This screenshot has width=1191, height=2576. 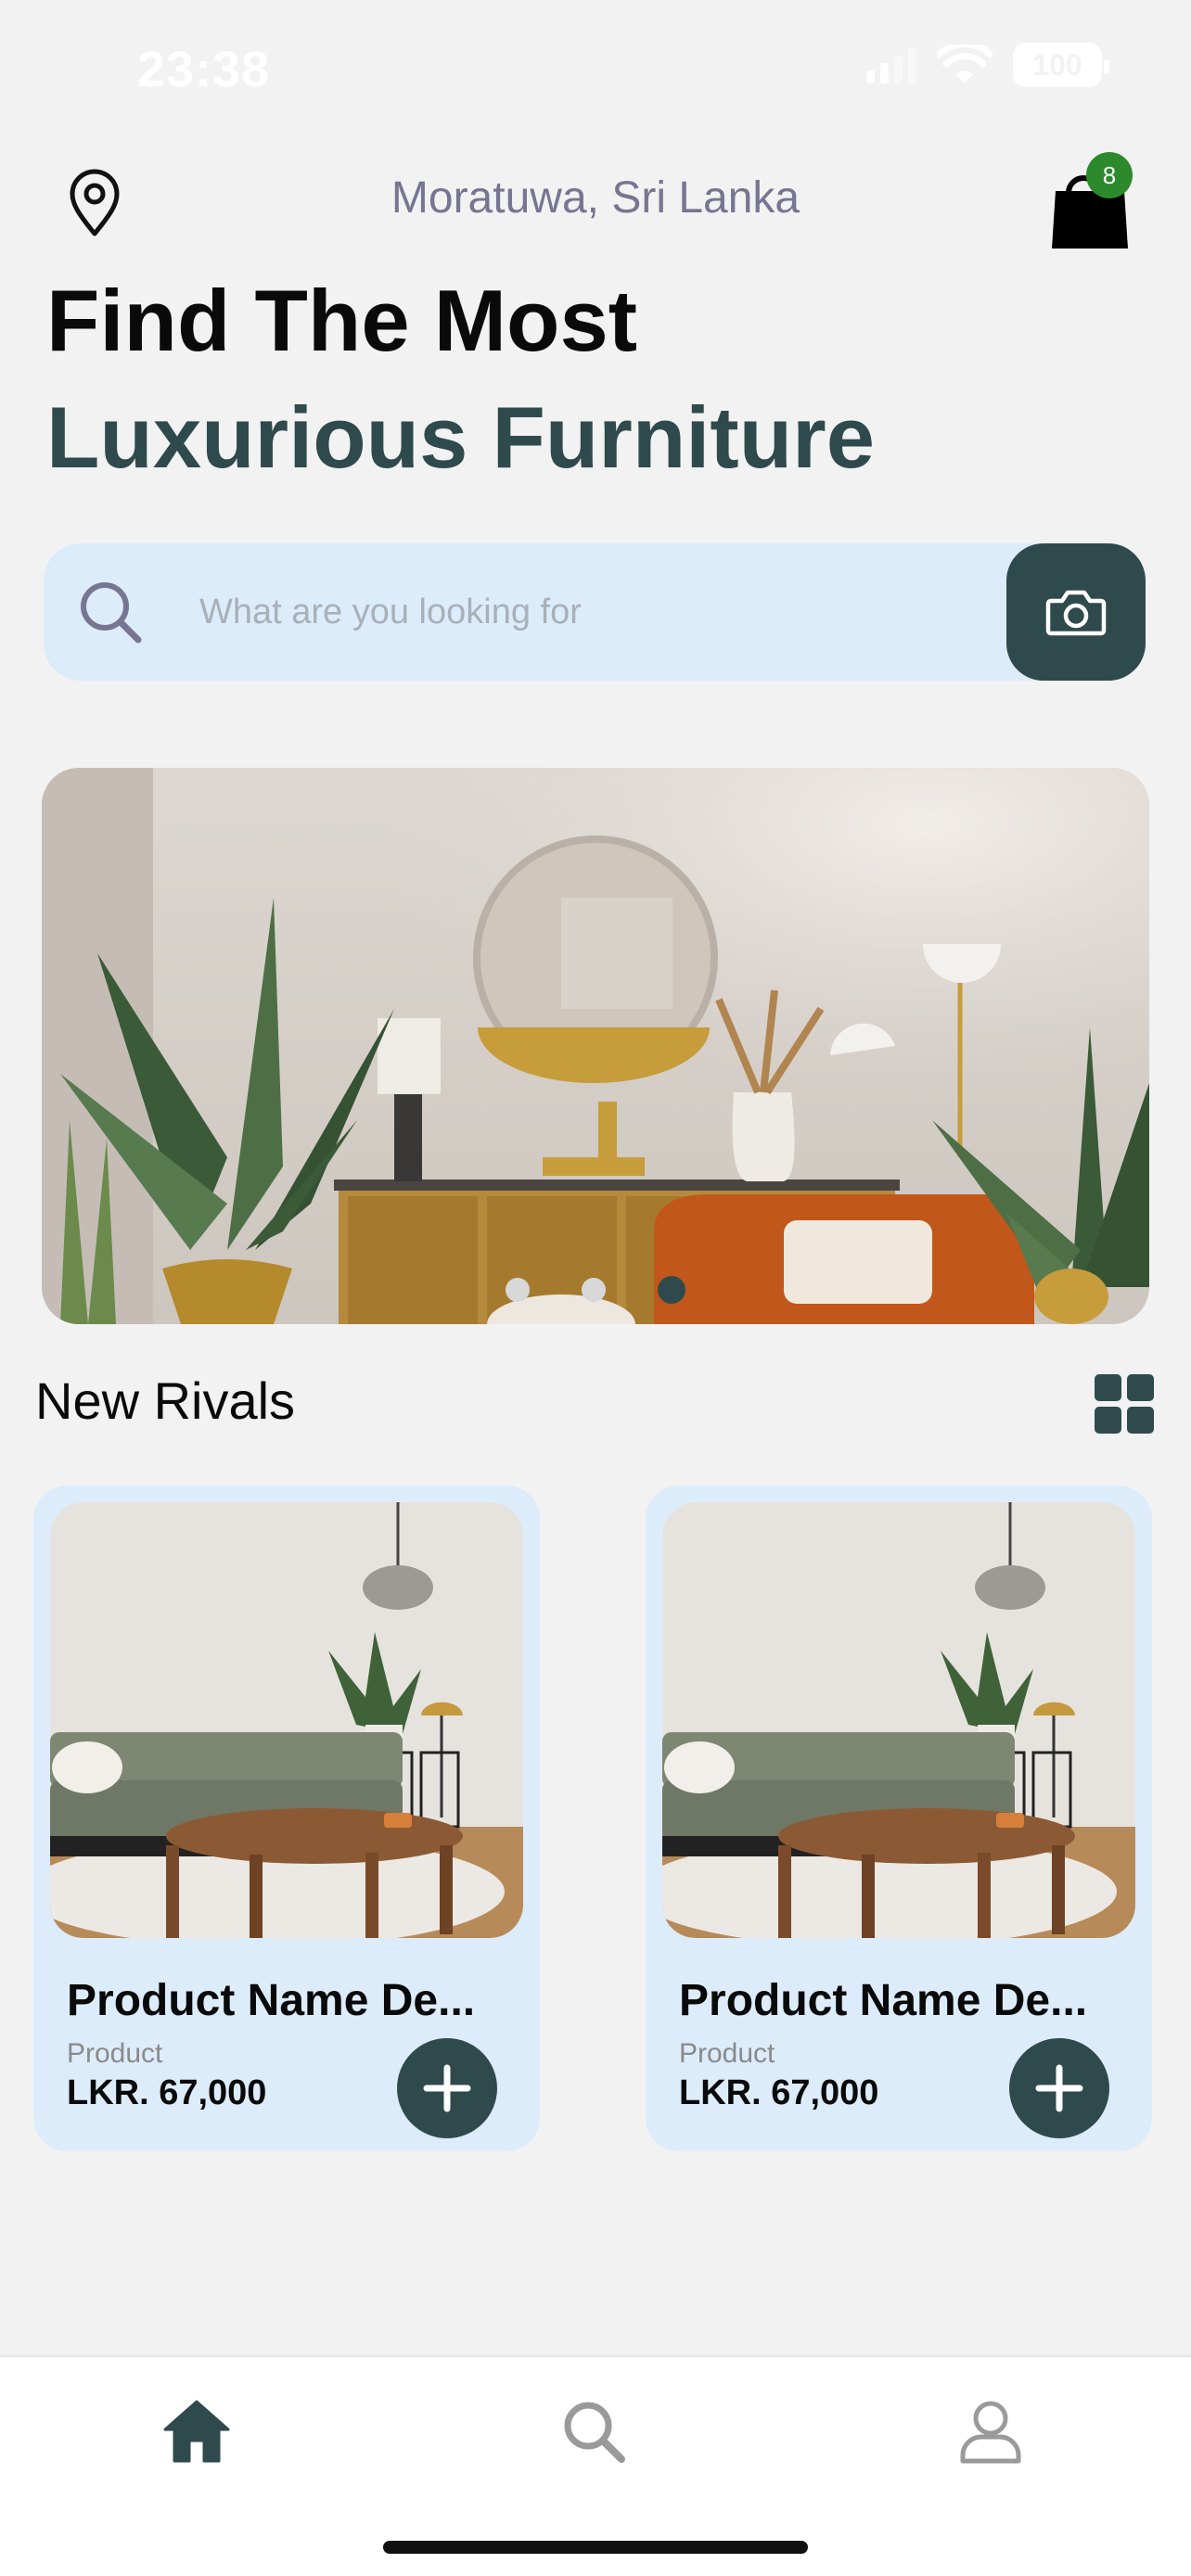 I want to click on headline-line-1: Find The Most, so click(x=342, y=321).